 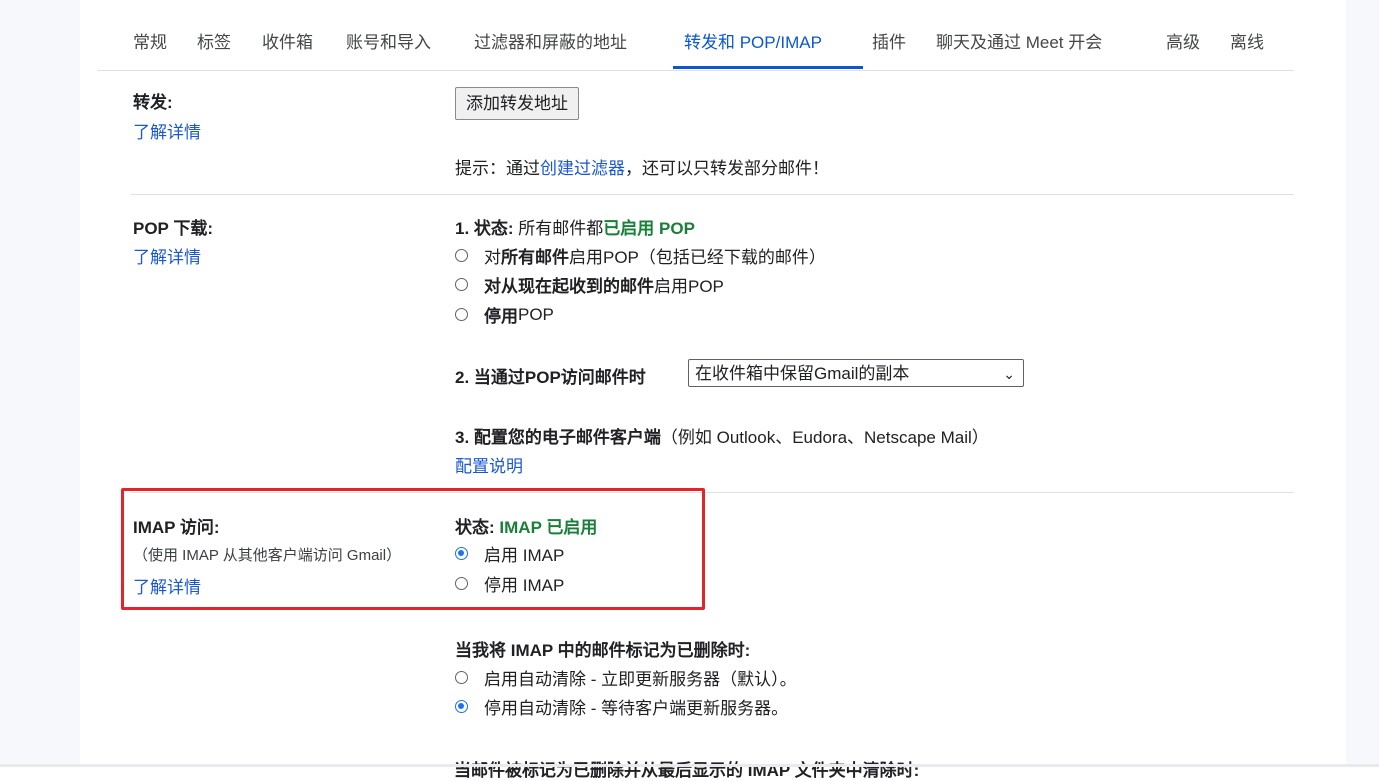 What do you see at coordinates (1009, 374) in the screenshot?
I see `chevron-down-icon: ⌄` at bounding box center [1009, 374].